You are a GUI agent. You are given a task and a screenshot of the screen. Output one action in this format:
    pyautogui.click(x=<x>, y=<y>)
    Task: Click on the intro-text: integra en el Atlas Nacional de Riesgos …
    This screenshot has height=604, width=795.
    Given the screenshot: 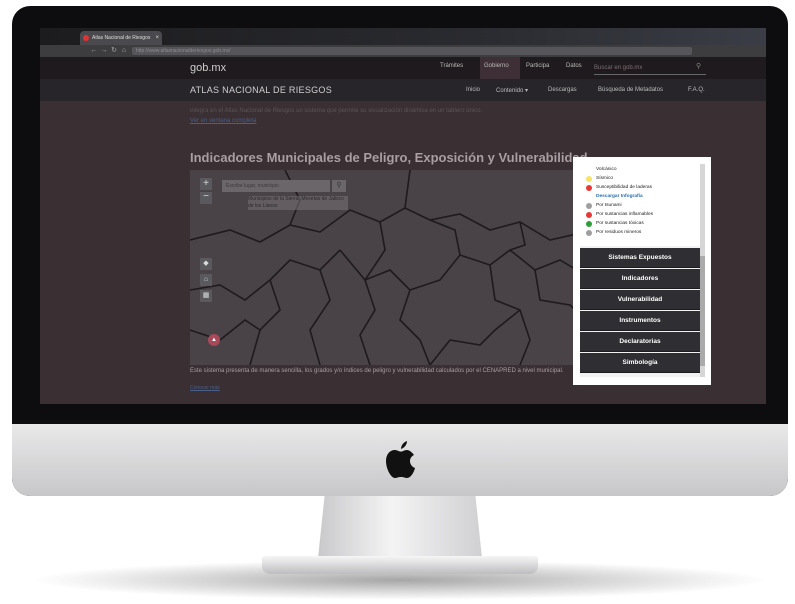 What is the action you would take?
    pyautogui.click(x=336, y=111)
    